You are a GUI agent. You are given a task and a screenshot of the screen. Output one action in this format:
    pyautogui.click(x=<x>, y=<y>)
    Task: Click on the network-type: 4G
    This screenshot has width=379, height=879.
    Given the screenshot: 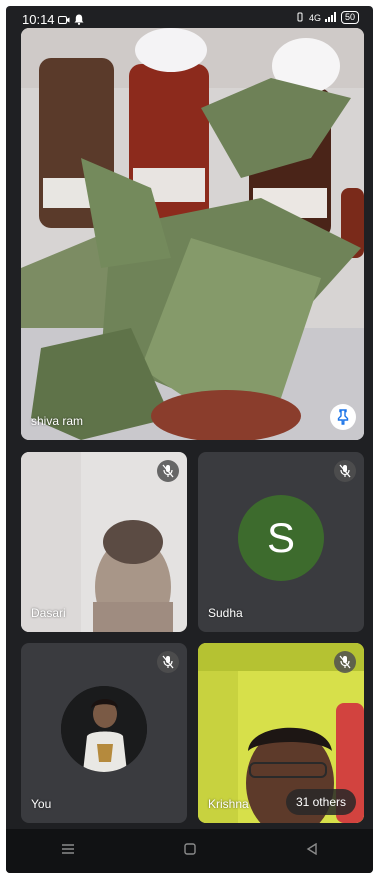 What is the action you would take?
    pyautogui.click(x=314, y=17)
    